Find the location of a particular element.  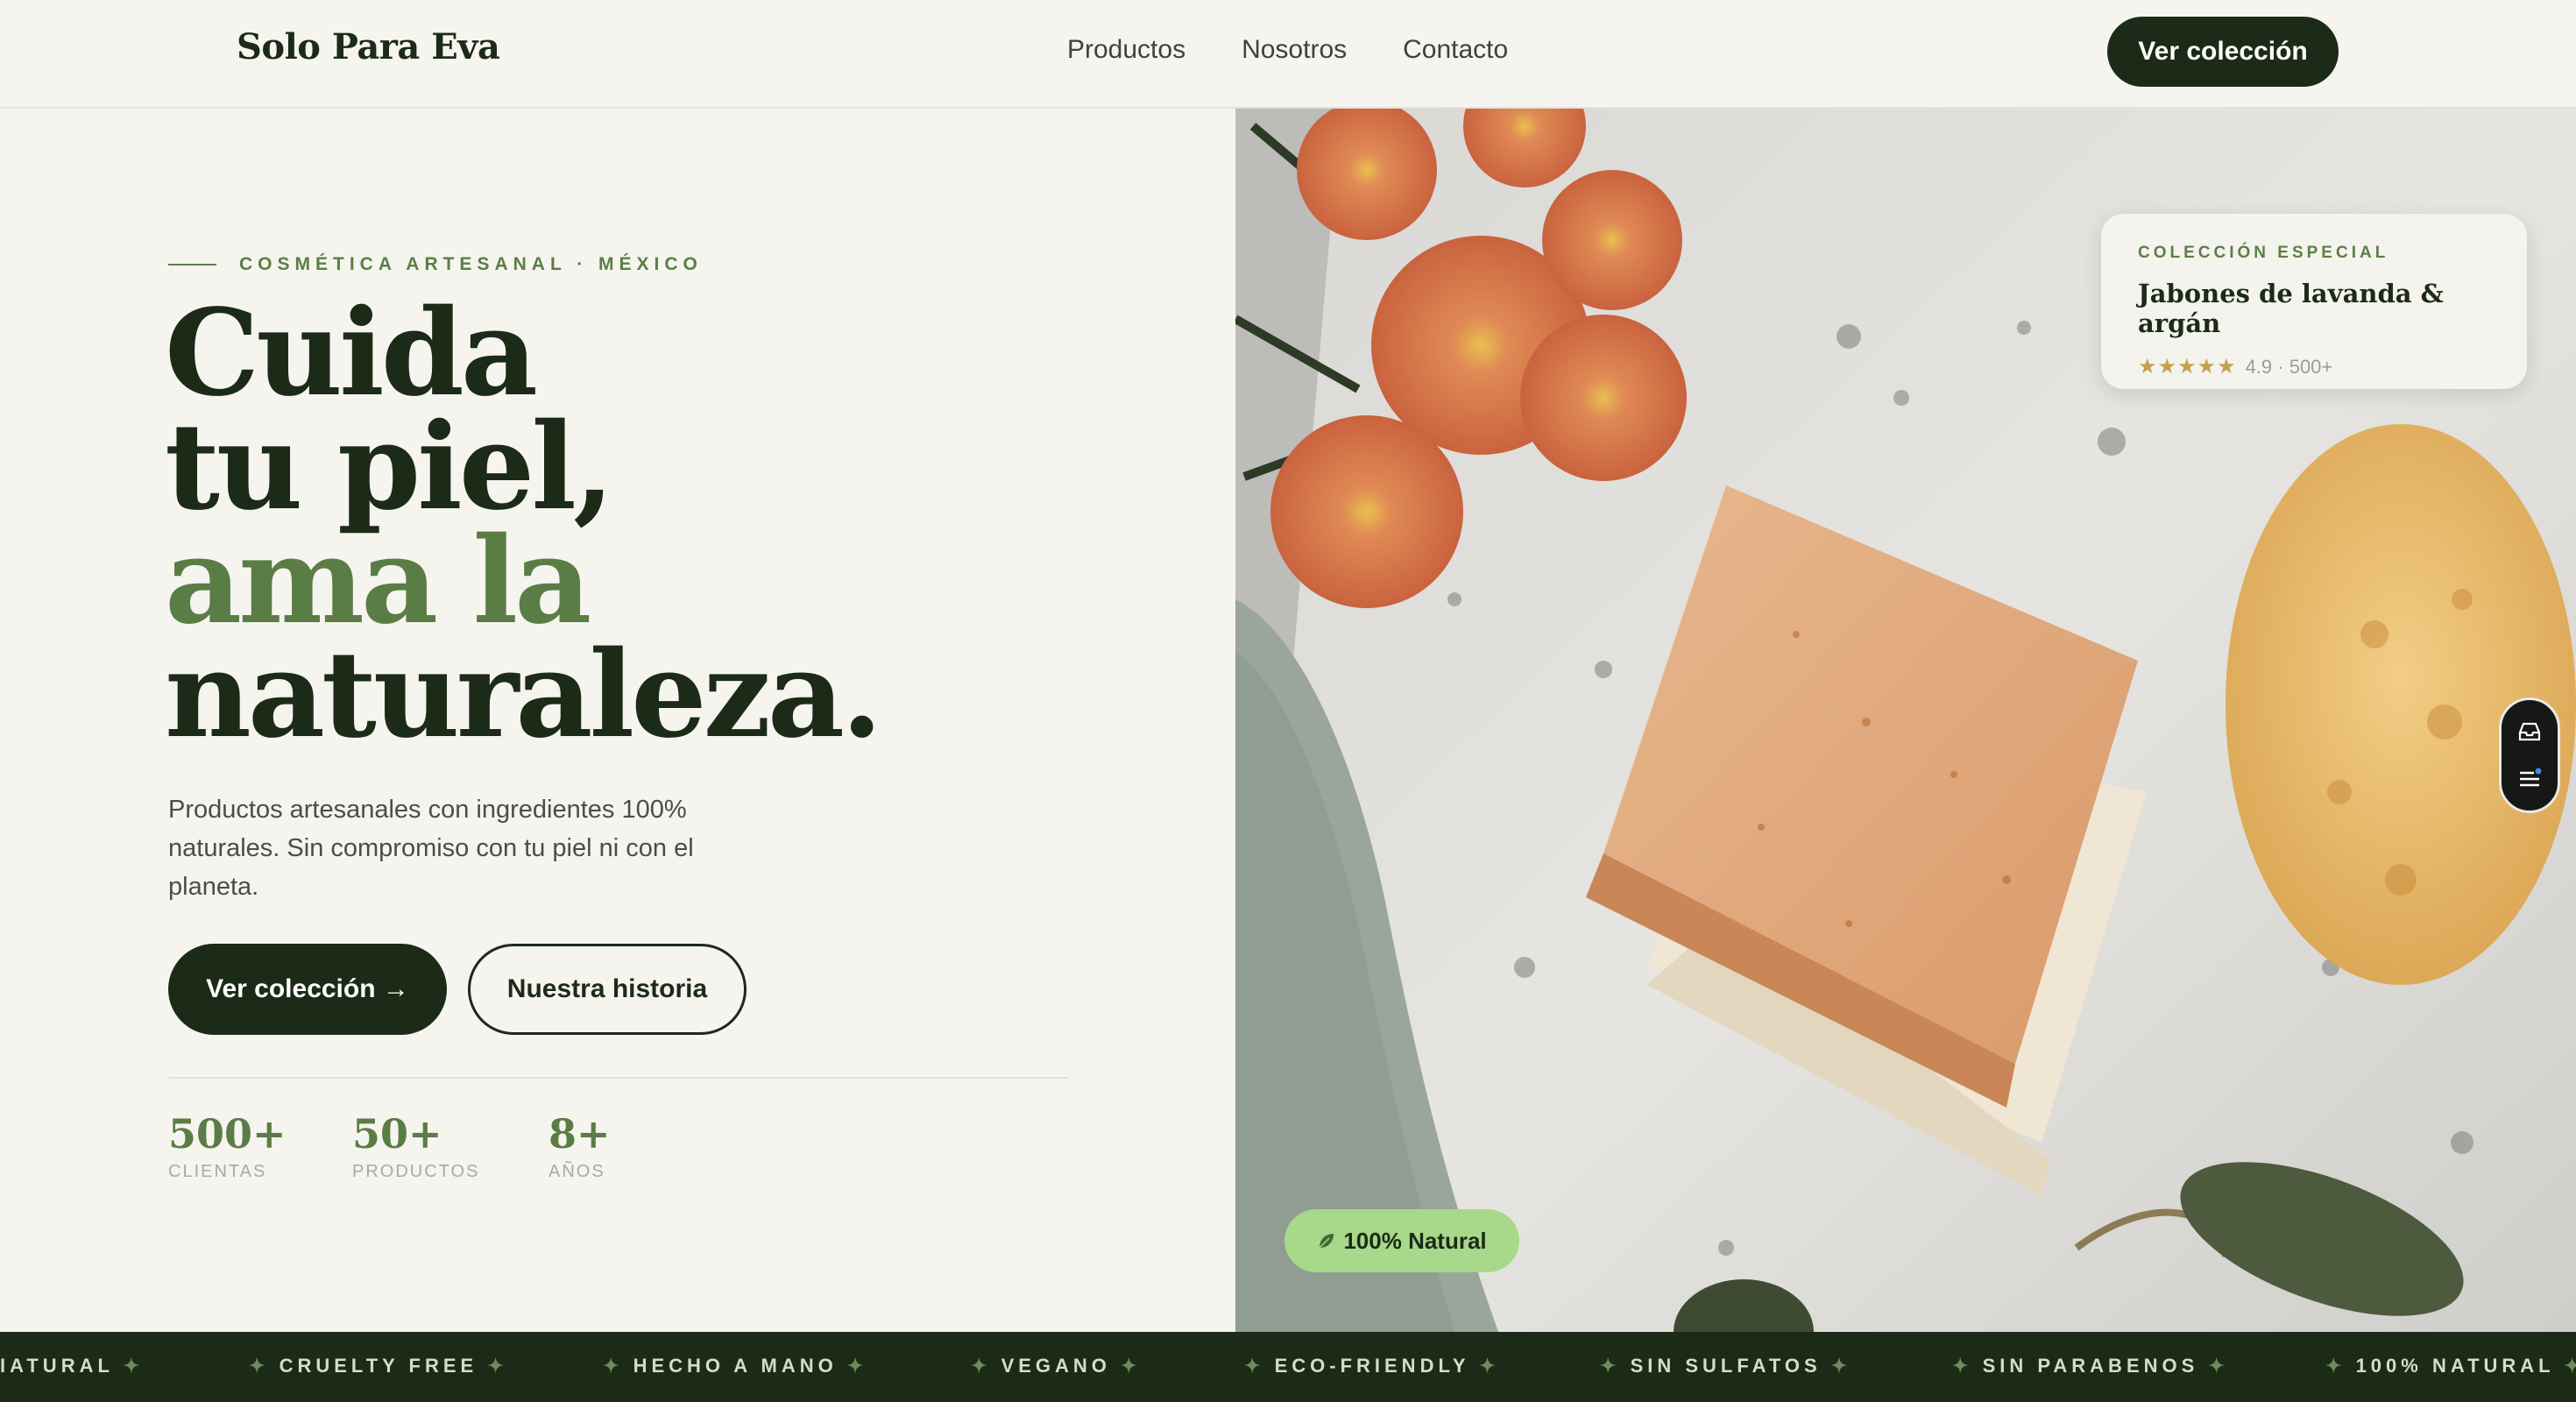

eyebrow-line is located at coordinates (192, 265).